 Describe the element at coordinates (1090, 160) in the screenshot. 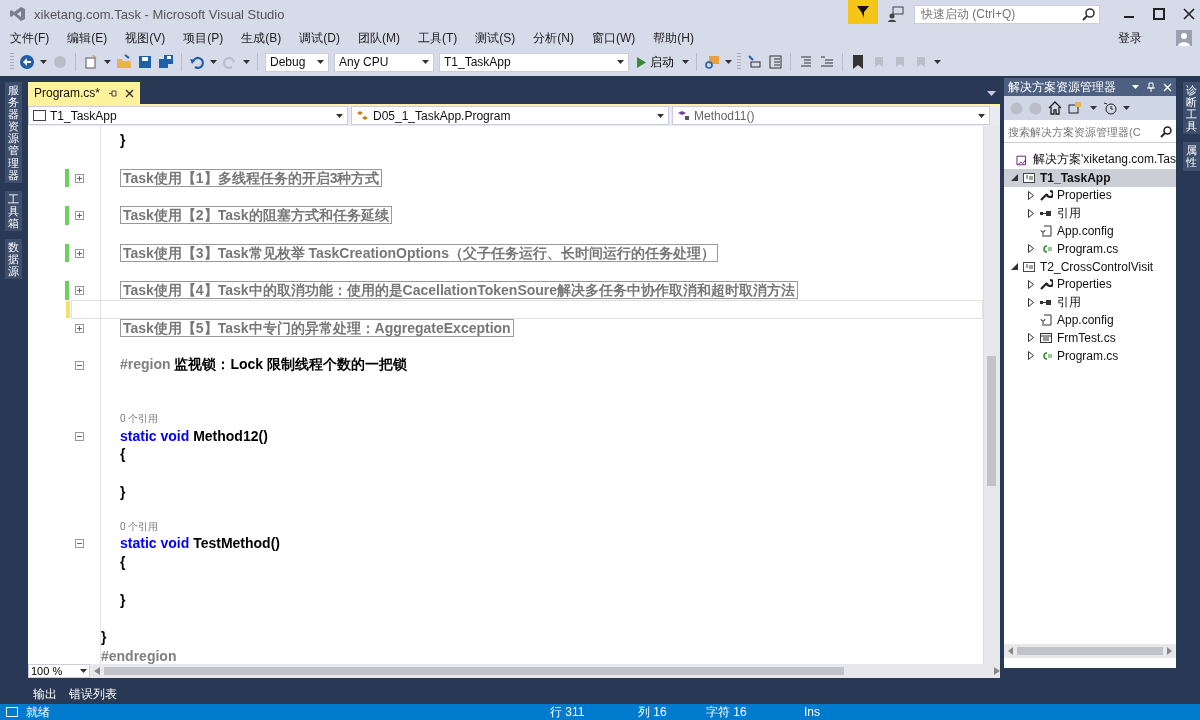

I see `tree-item: 解决方案'xiketang.com.Tas` at that location.